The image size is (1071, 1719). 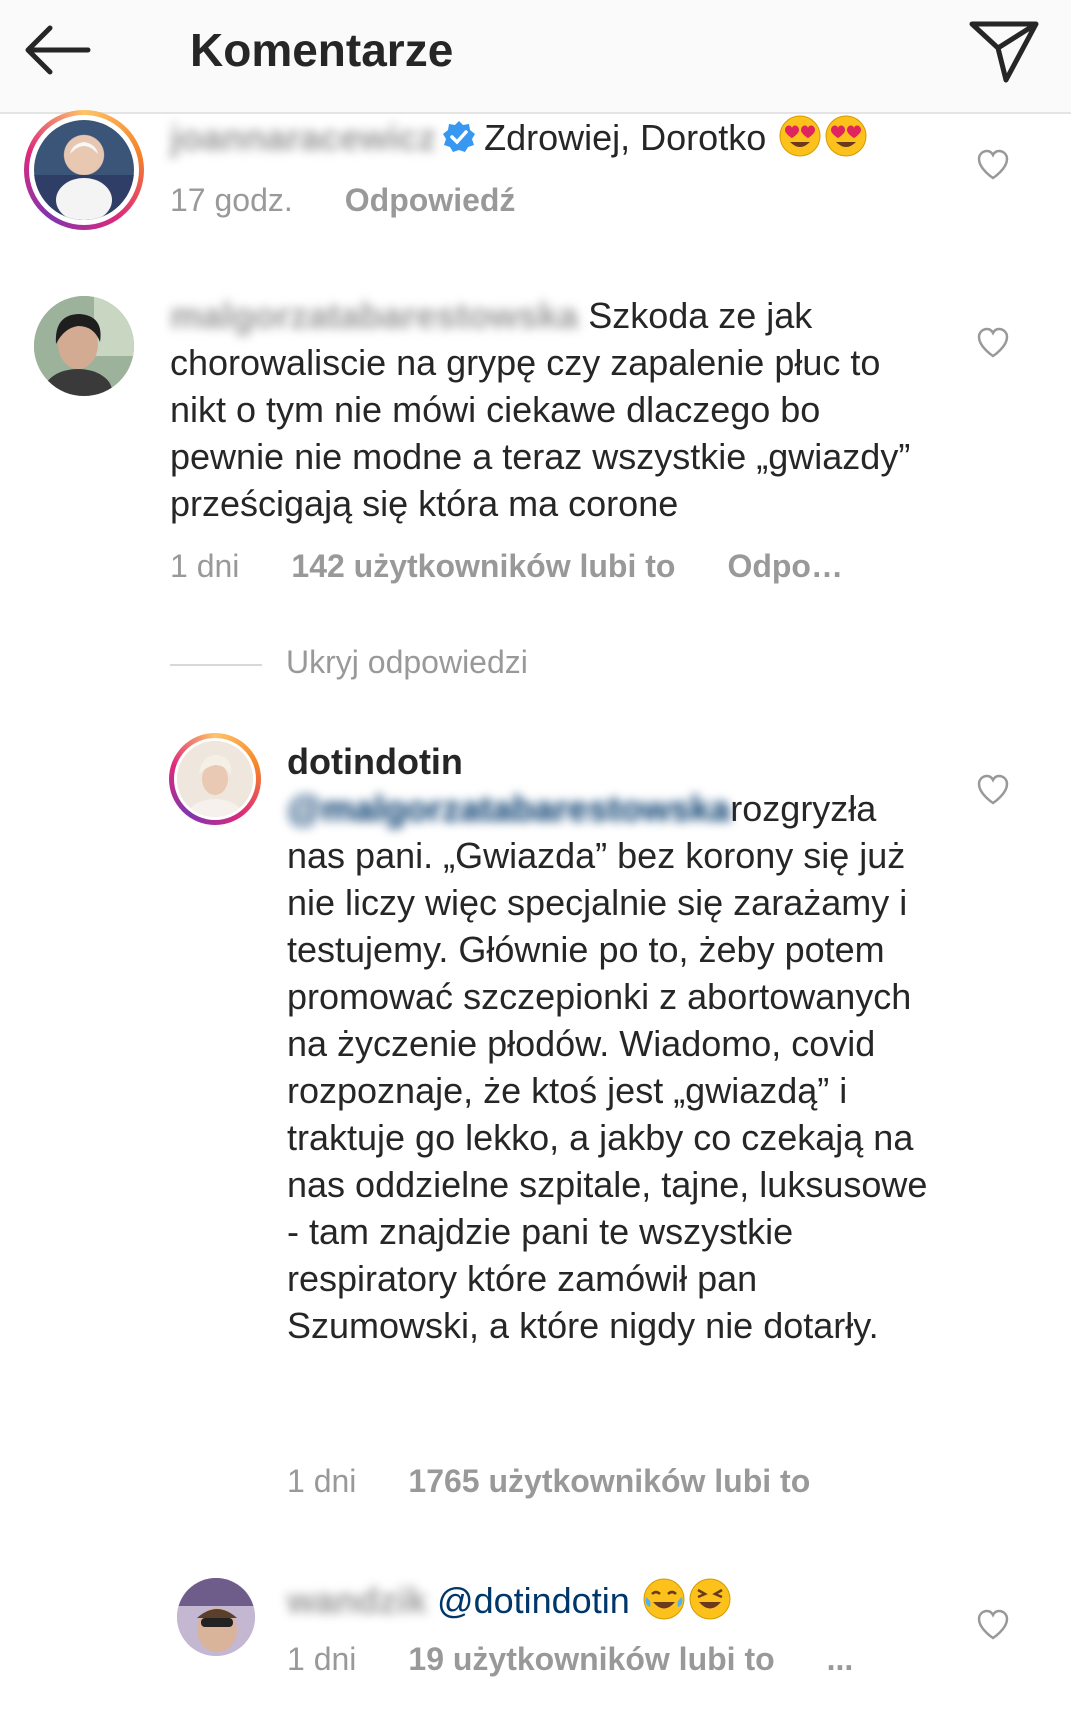 What do you see at coordinates (625, 137) in the screenshot?
I see `comment-text: Zdrowiej, Dorotko` at bounding box center [625, 137].